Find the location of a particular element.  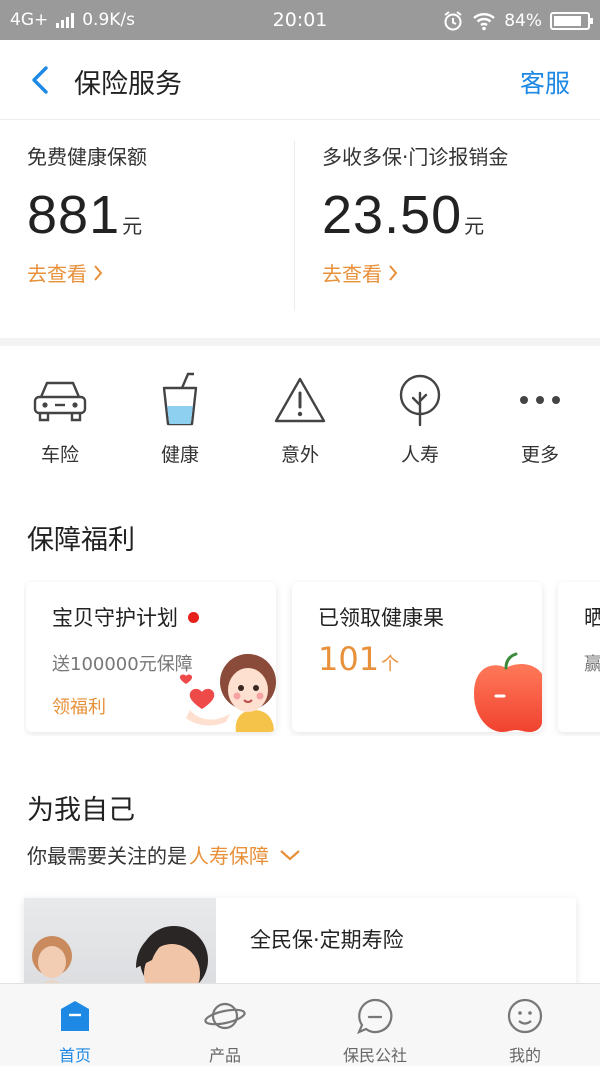

health-quota-amount: 881 元 is located at coordinates (160, 215).